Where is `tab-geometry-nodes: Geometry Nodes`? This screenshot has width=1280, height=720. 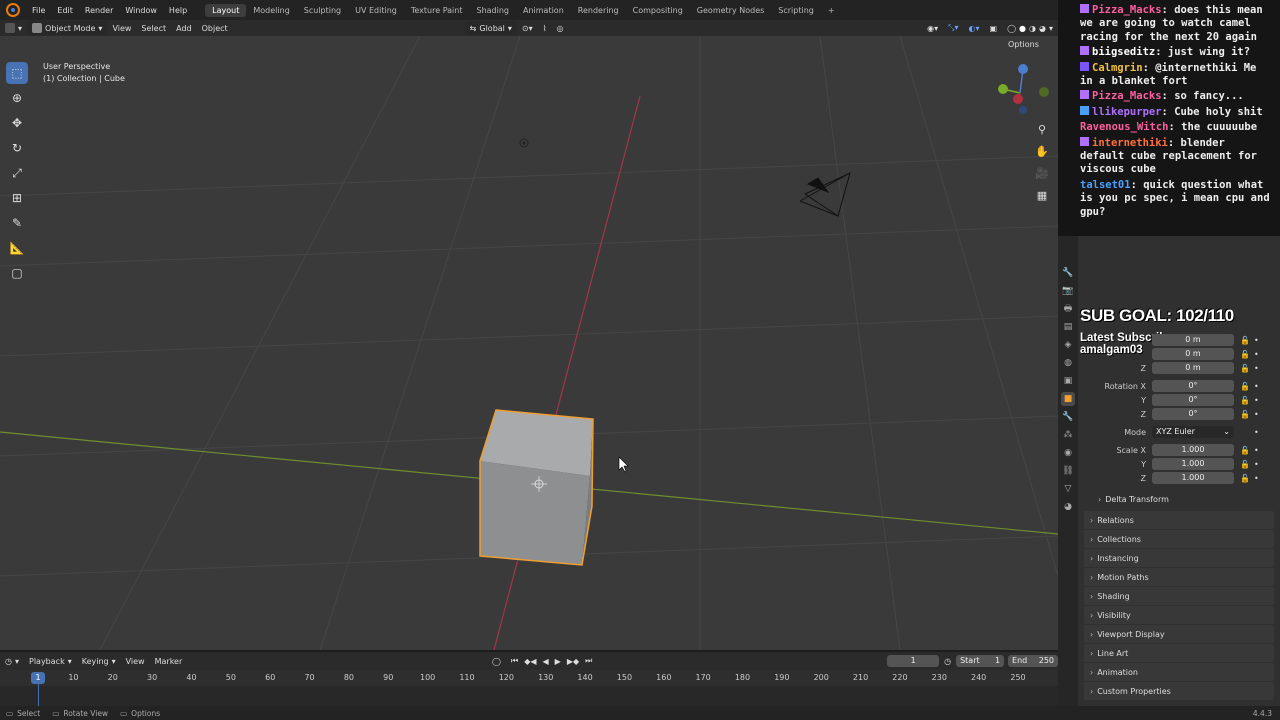
tab-geometry-nodes: Geometry Nodes is located at coordinates (730, 10).